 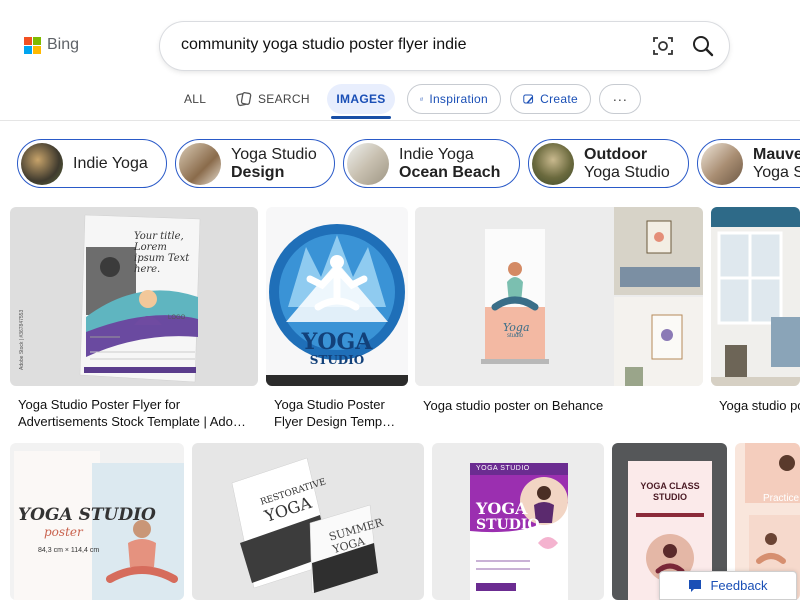 I want to click on caption-line: Yoga studio poster on Behance, so click(x=513, y=405).